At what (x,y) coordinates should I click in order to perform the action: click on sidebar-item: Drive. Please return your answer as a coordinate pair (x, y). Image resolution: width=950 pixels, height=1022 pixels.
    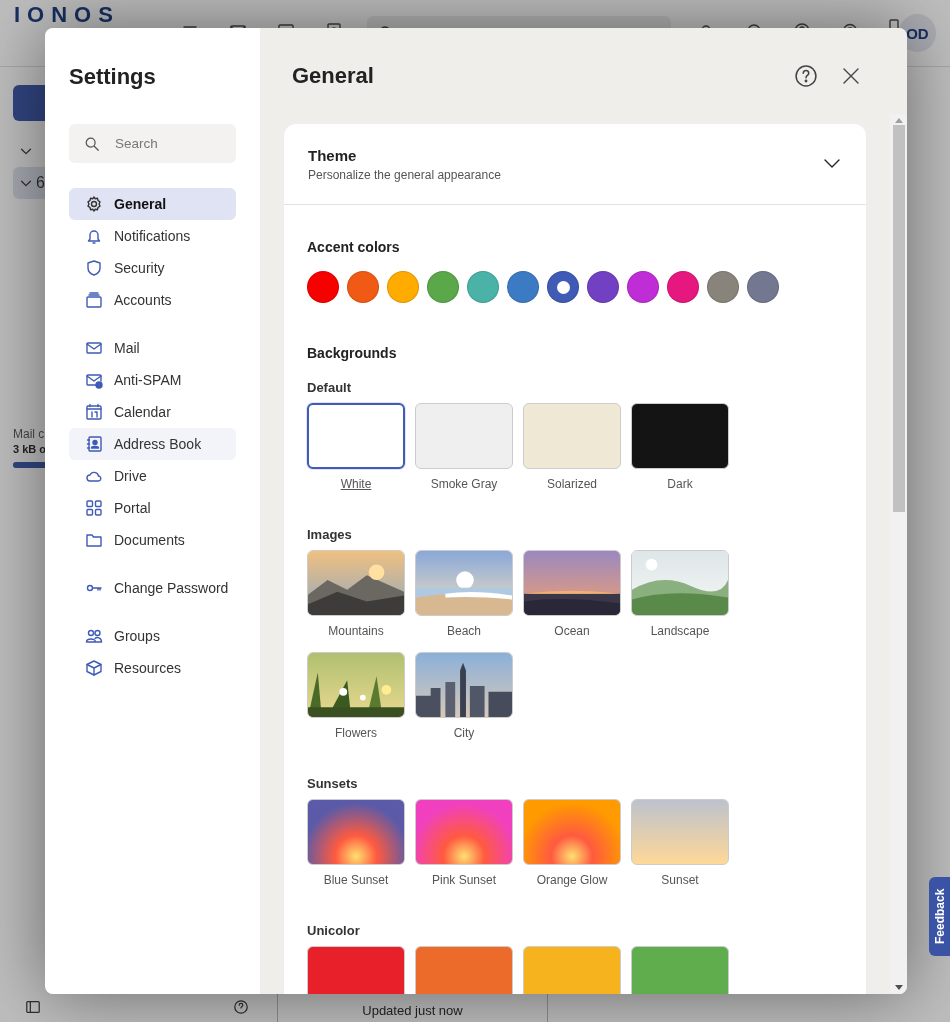
    Looking at the image, I should click on (152, 476).